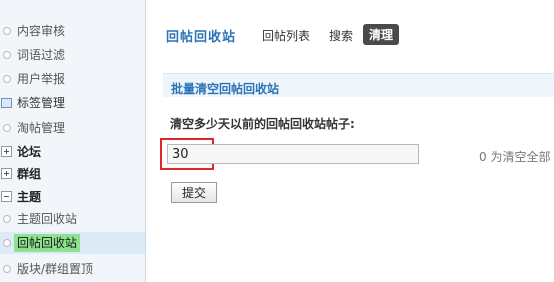 The height and width of the screenshot is (282, 554). I want to click on sidebar-item-content-review: 内容审核, so click(72, 31).